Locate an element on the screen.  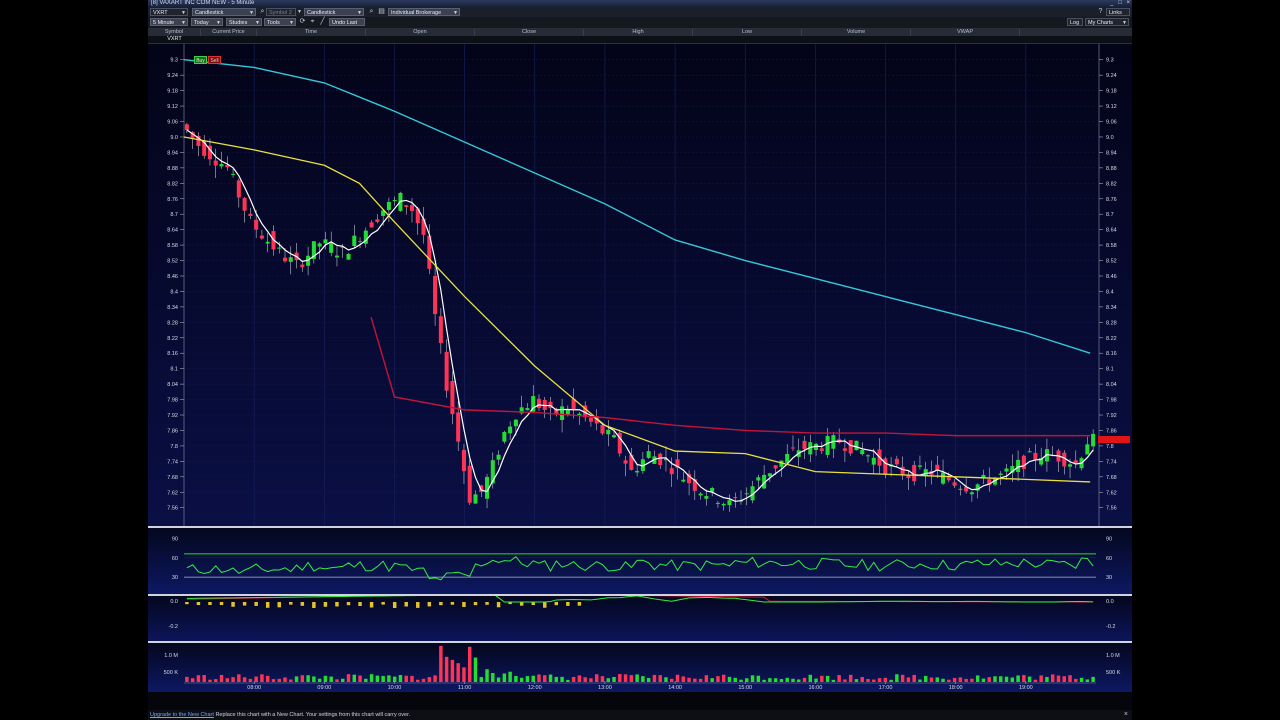
price-tick-label: 8.16 is located at coordinates (172, 354).